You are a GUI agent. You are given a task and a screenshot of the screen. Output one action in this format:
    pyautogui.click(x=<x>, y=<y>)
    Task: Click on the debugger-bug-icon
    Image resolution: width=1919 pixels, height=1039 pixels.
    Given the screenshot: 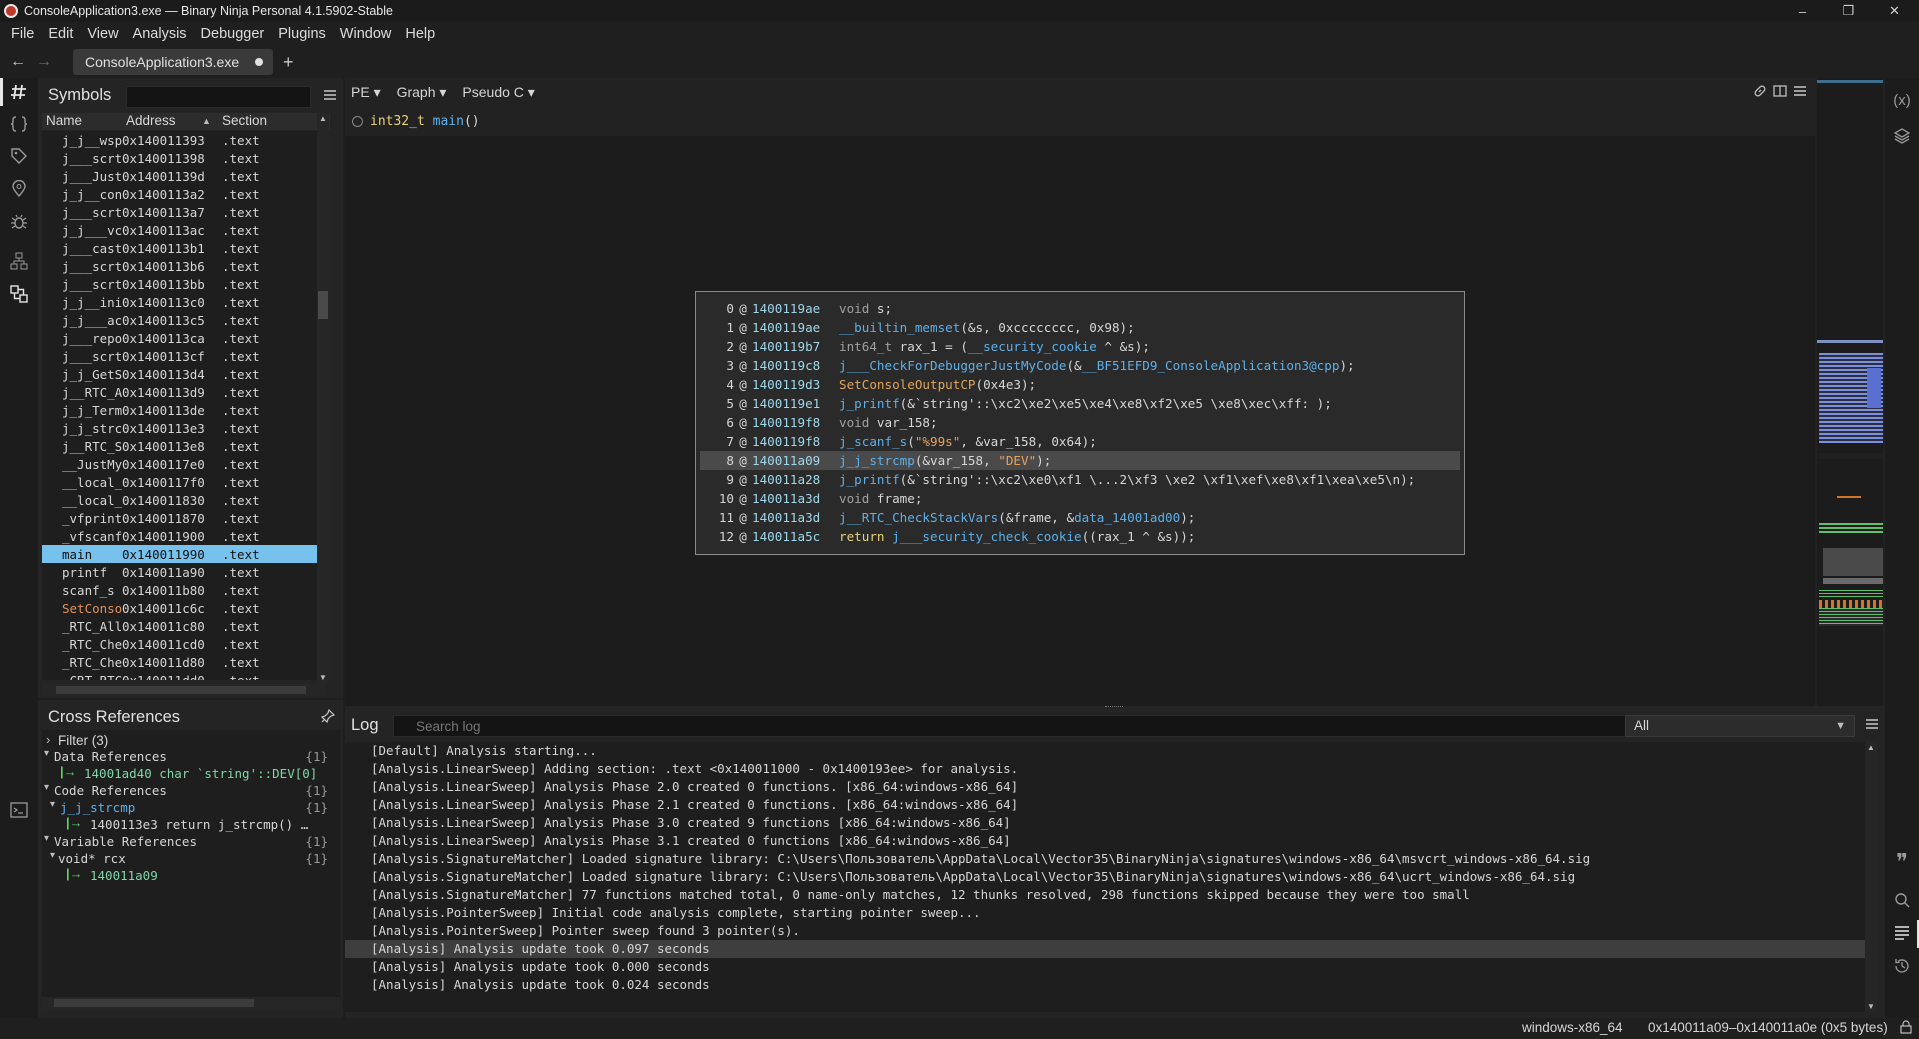 What is the action you would take?
    pyautogui.click(x=19, y=222)
    